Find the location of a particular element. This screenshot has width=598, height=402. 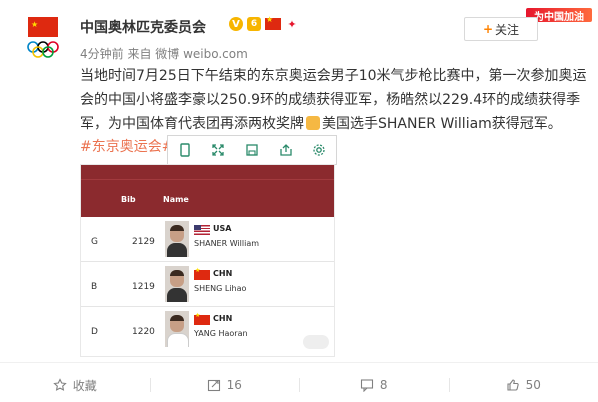

comment-icon is located at coordinates (367, 385).